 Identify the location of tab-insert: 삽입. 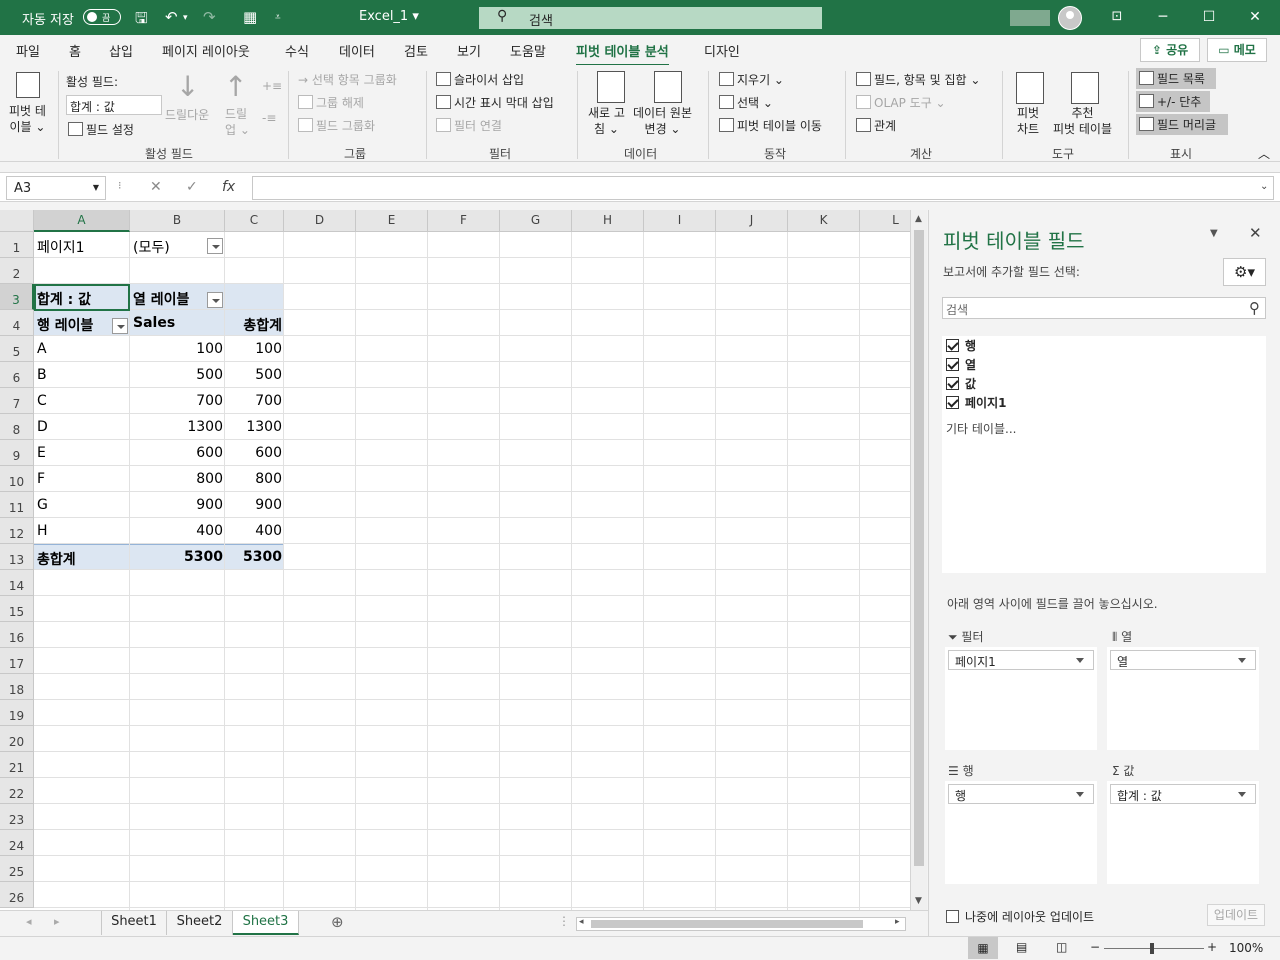
(121, 50).